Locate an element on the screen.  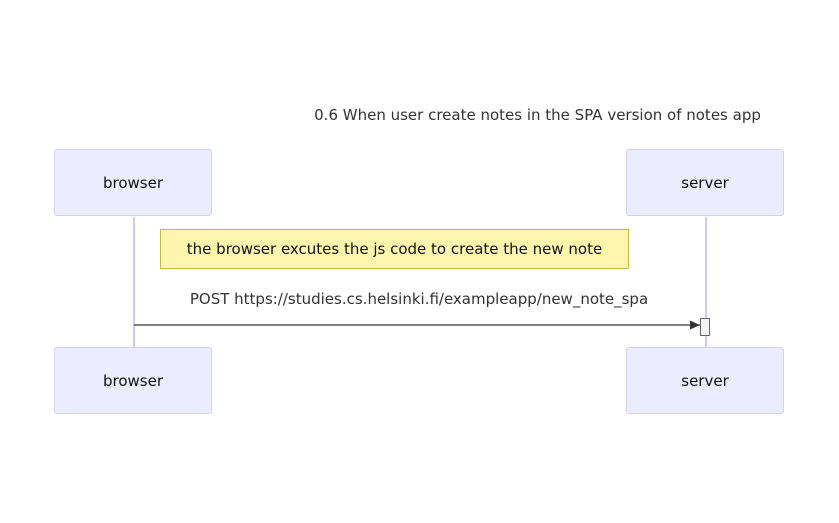
browser-actor-bottom: browser is located at coordinates (133, 380).